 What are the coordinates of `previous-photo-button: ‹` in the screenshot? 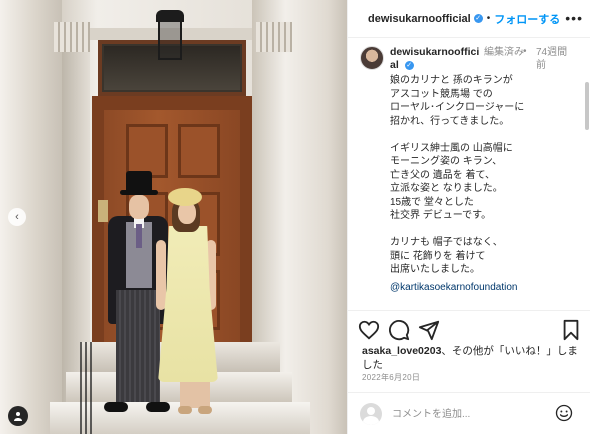 It's located at (17, 217).